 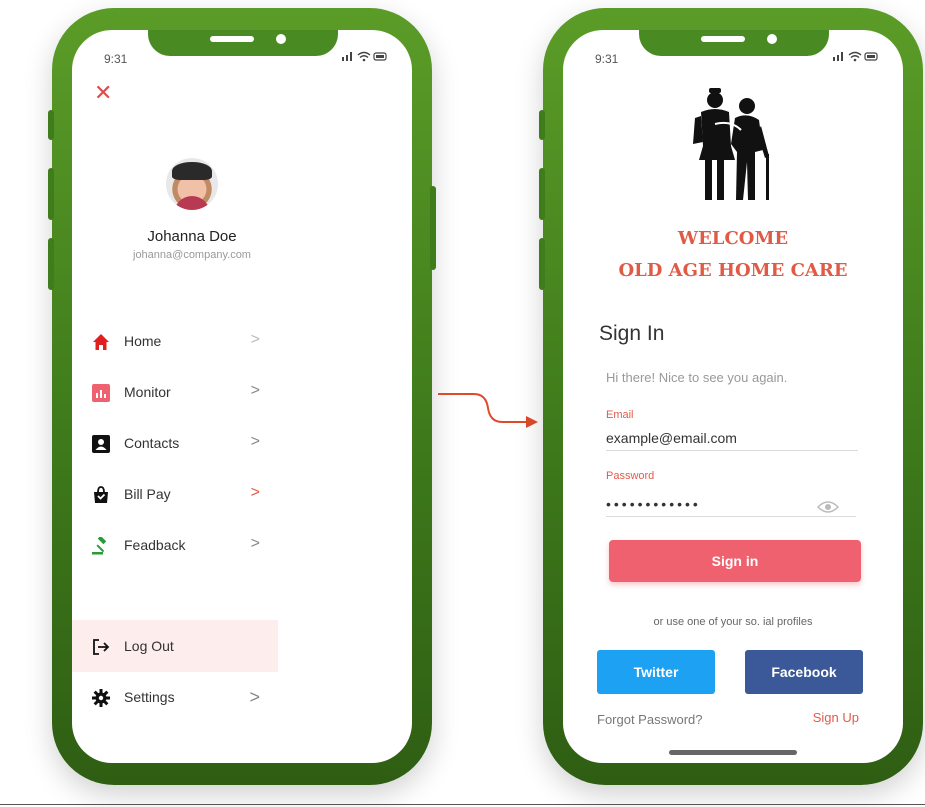 What do you see at coordinates (101, 393) in the screenshot?
I see `chart-icon` at bounding box center [101, 393].